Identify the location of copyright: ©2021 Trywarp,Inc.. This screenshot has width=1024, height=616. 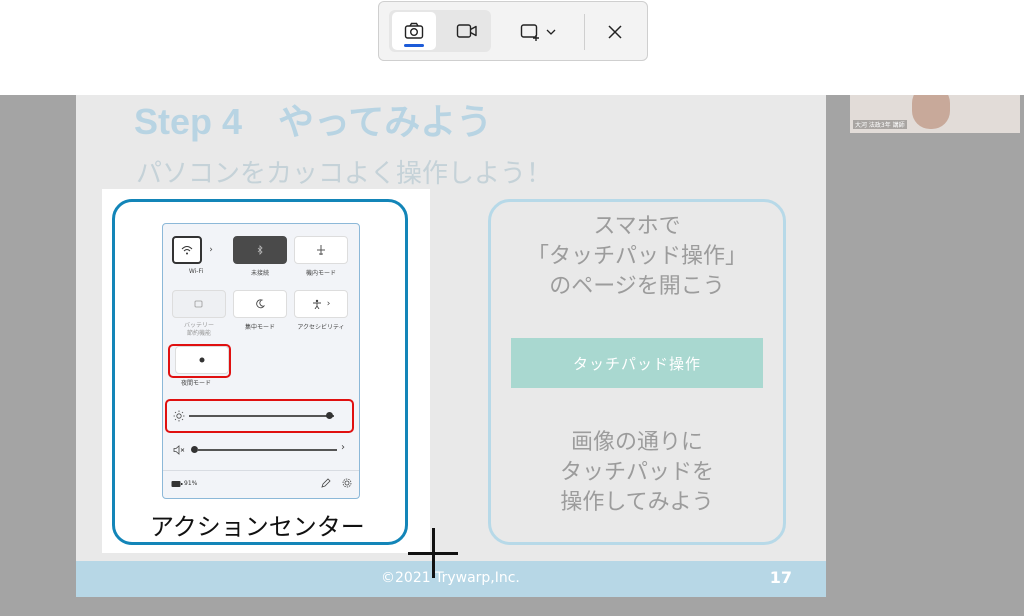
(450, 578).